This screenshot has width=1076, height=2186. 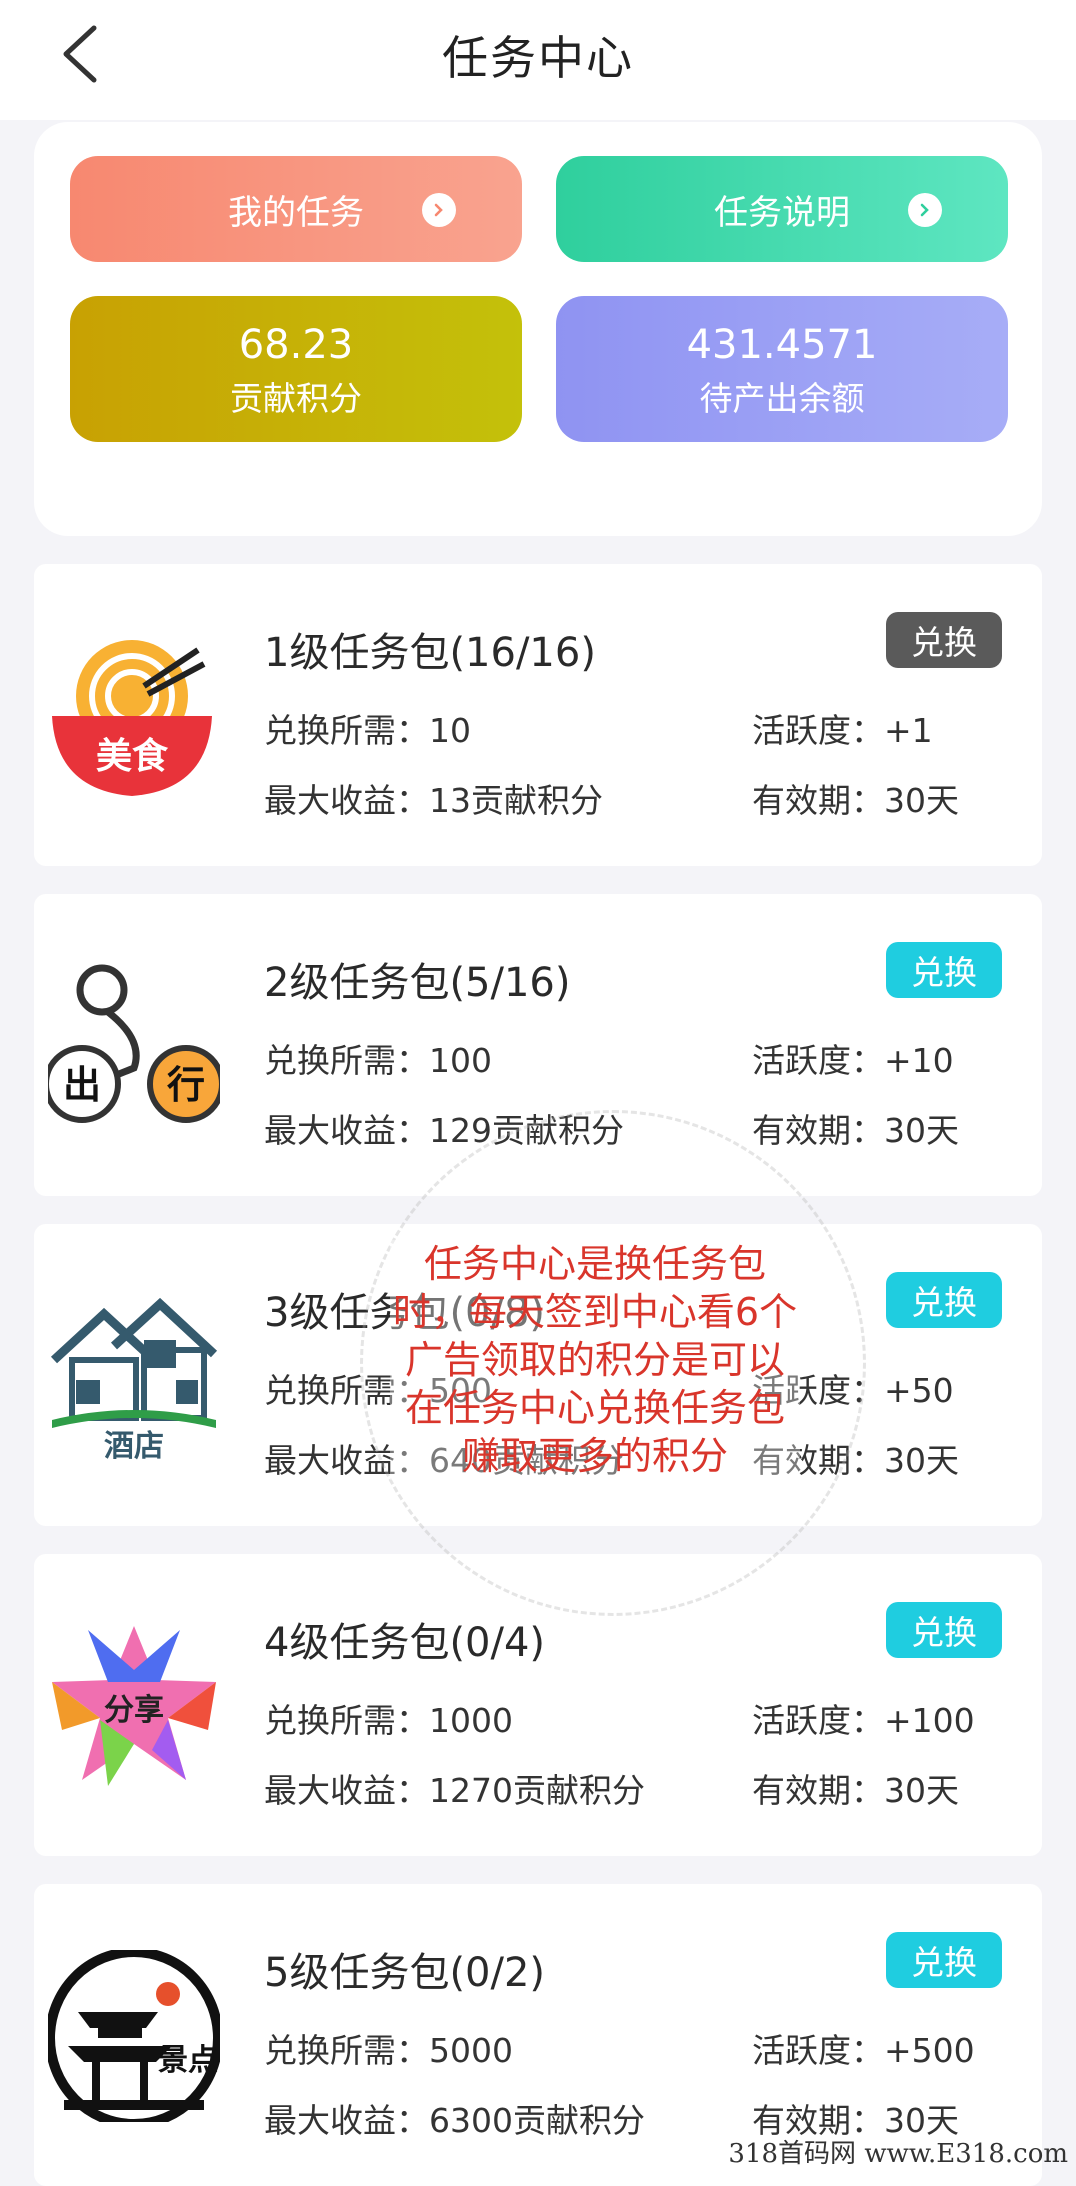 I want to click on food-logo-icon: 美食, so click(x=132, y=718).